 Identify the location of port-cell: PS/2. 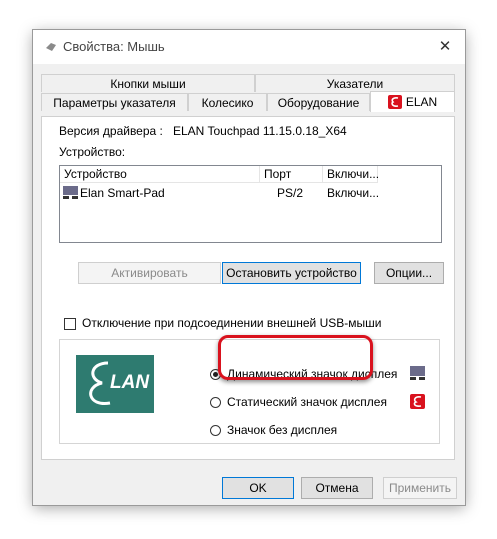
(290, 193).